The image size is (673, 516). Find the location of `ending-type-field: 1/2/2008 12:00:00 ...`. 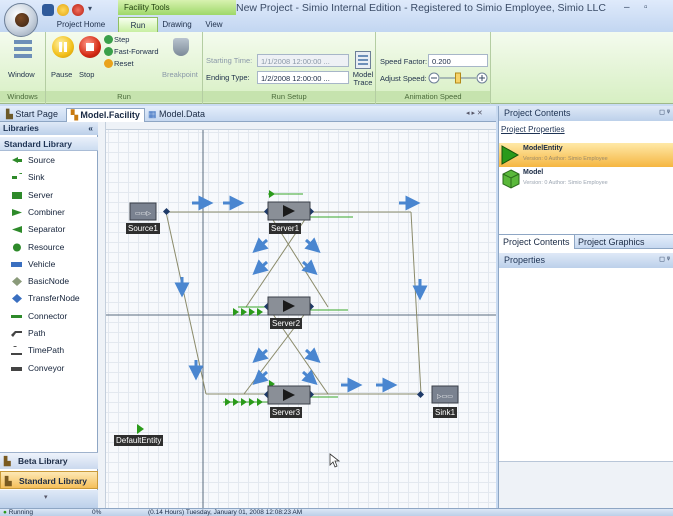

ending-type-field: 1/2/2008 12:00:00 ... is located at coordinates (303, 77).